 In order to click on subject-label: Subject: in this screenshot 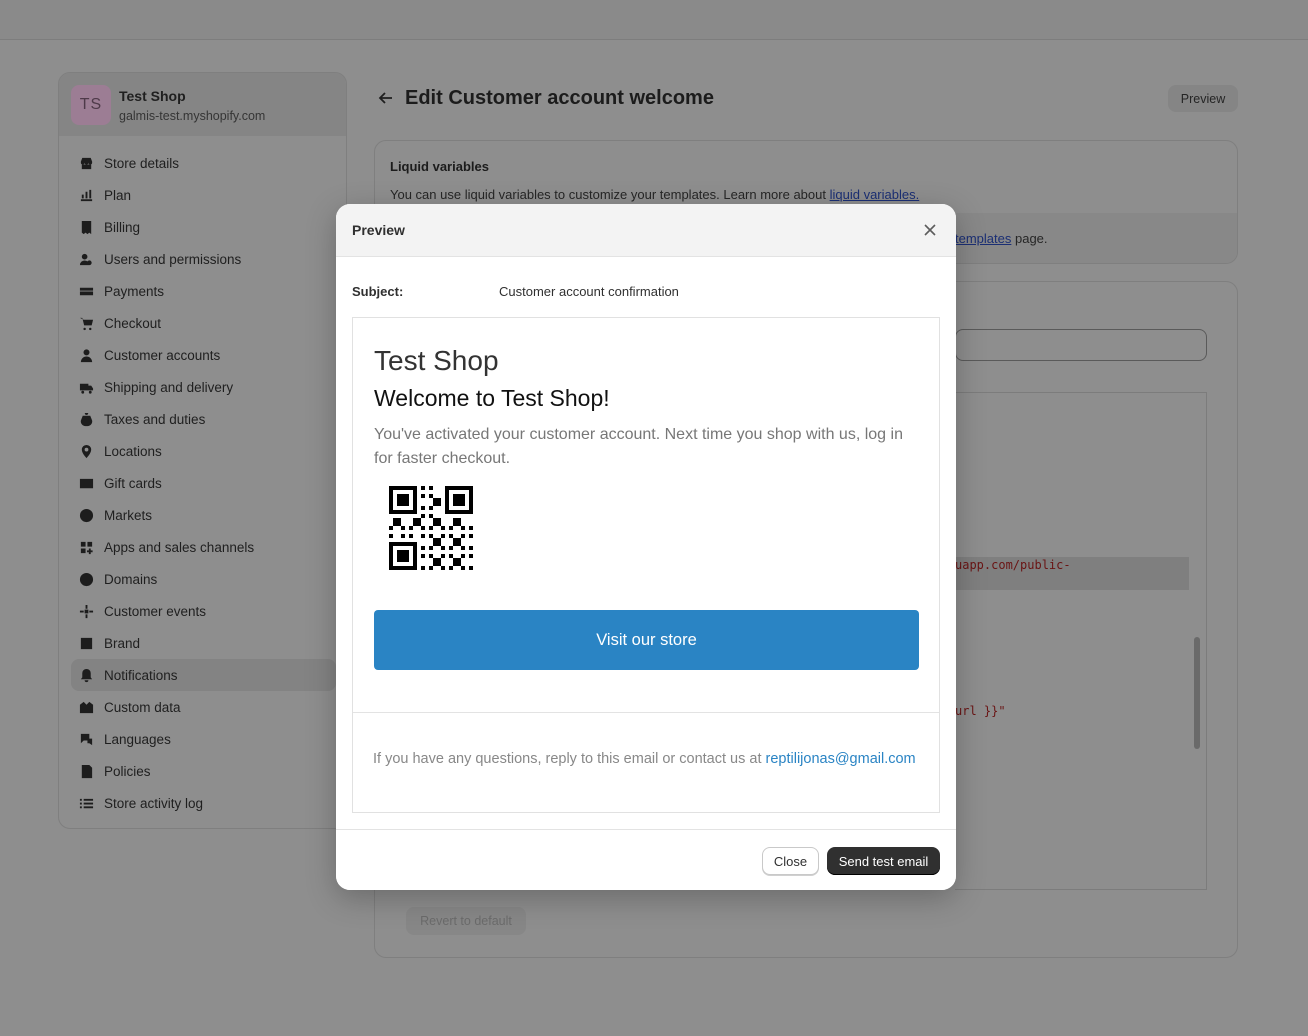, I will do `click(378, 291)`.